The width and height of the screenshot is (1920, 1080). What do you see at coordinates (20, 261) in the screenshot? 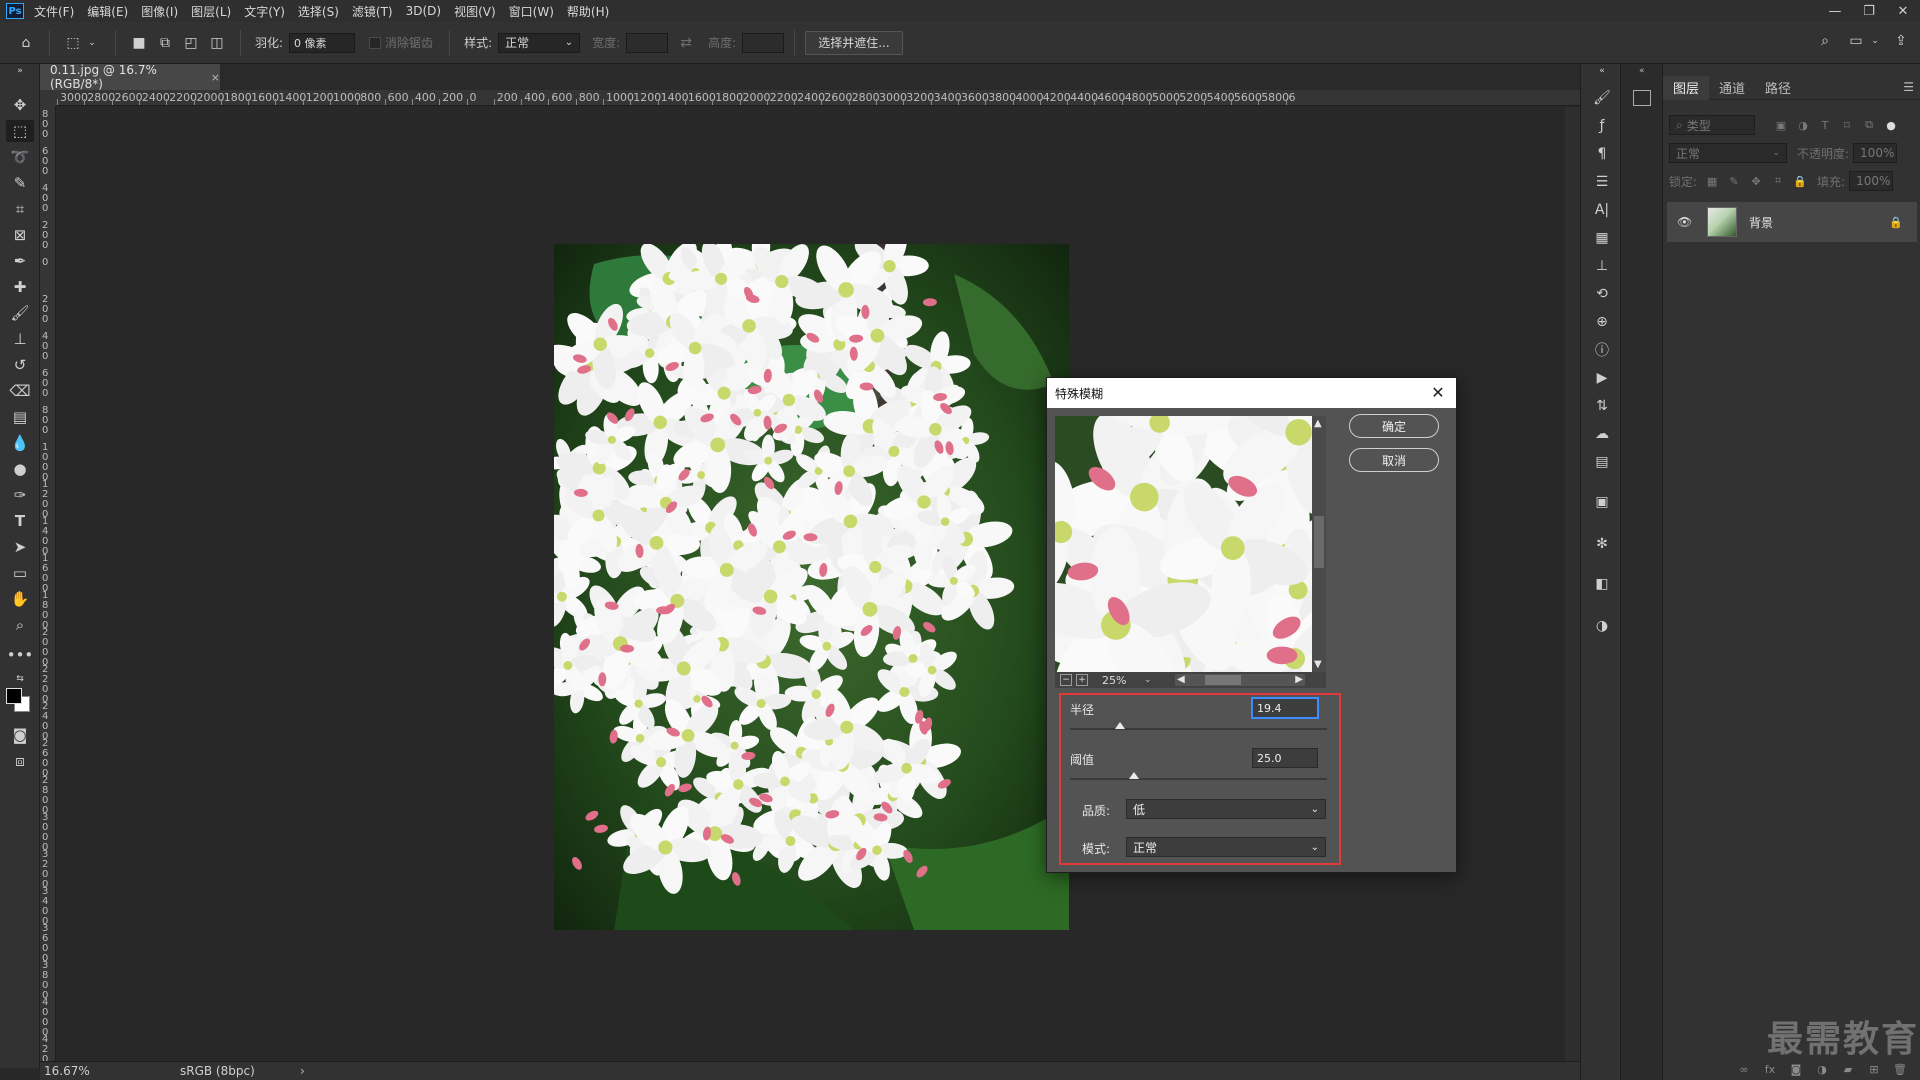
I see `eyedropper-tool-icon: ✒` at bounding box center [20, 261].